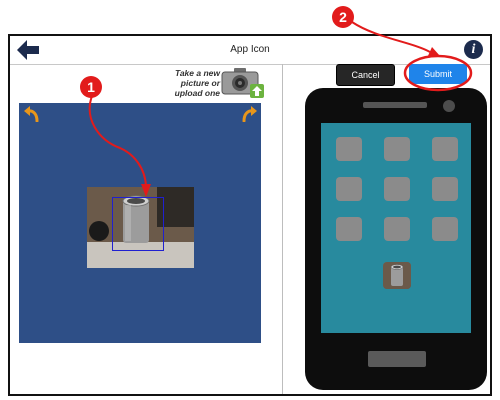  What do you see at coordinates (449, 106) in the screenshot?
I see `phone-camera` at bounding box center [449, 106].